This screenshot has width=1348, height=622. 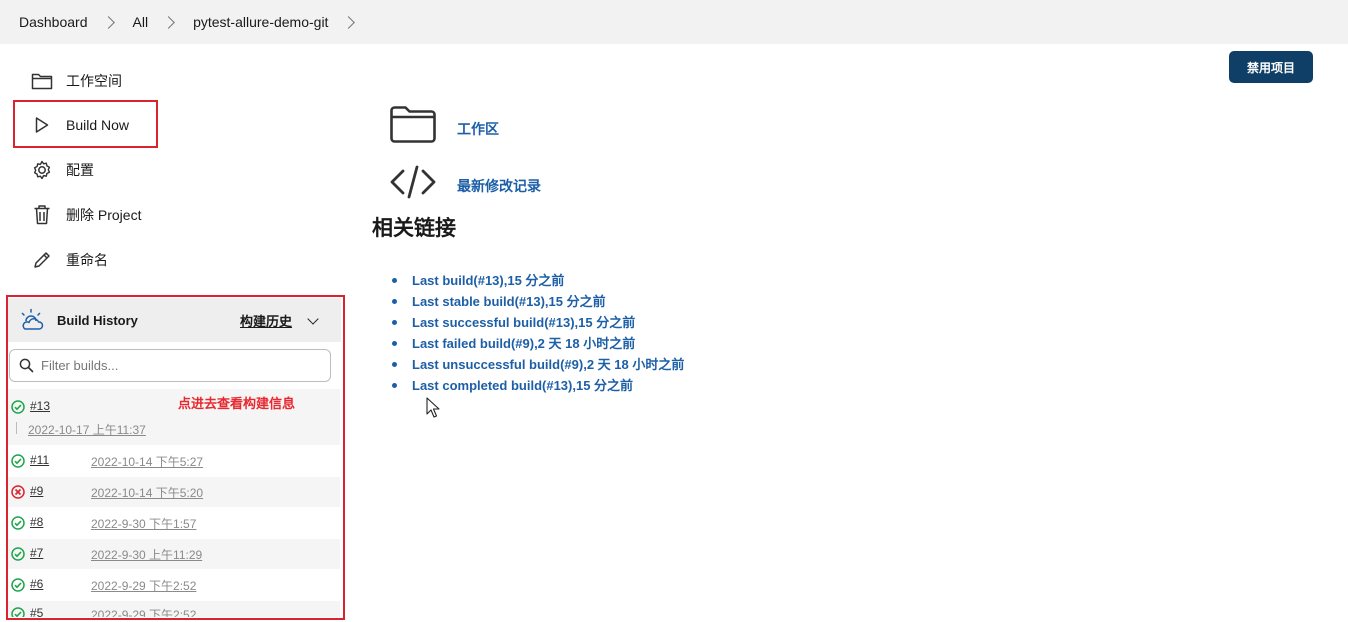 What do you see at coordinates (674, 22) in the screenshot?
I see `breadcrumb: Dashboard All pytest-allure-demo-git` at bounding box center [674, 22].